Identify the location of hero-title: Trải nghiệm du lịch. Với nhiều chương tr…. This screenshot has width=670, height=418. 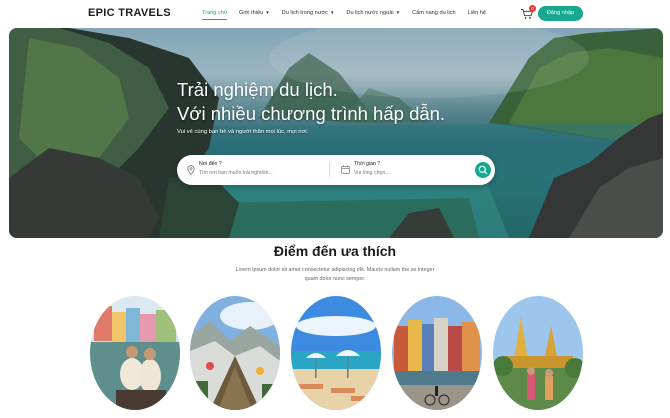
(311, 102).